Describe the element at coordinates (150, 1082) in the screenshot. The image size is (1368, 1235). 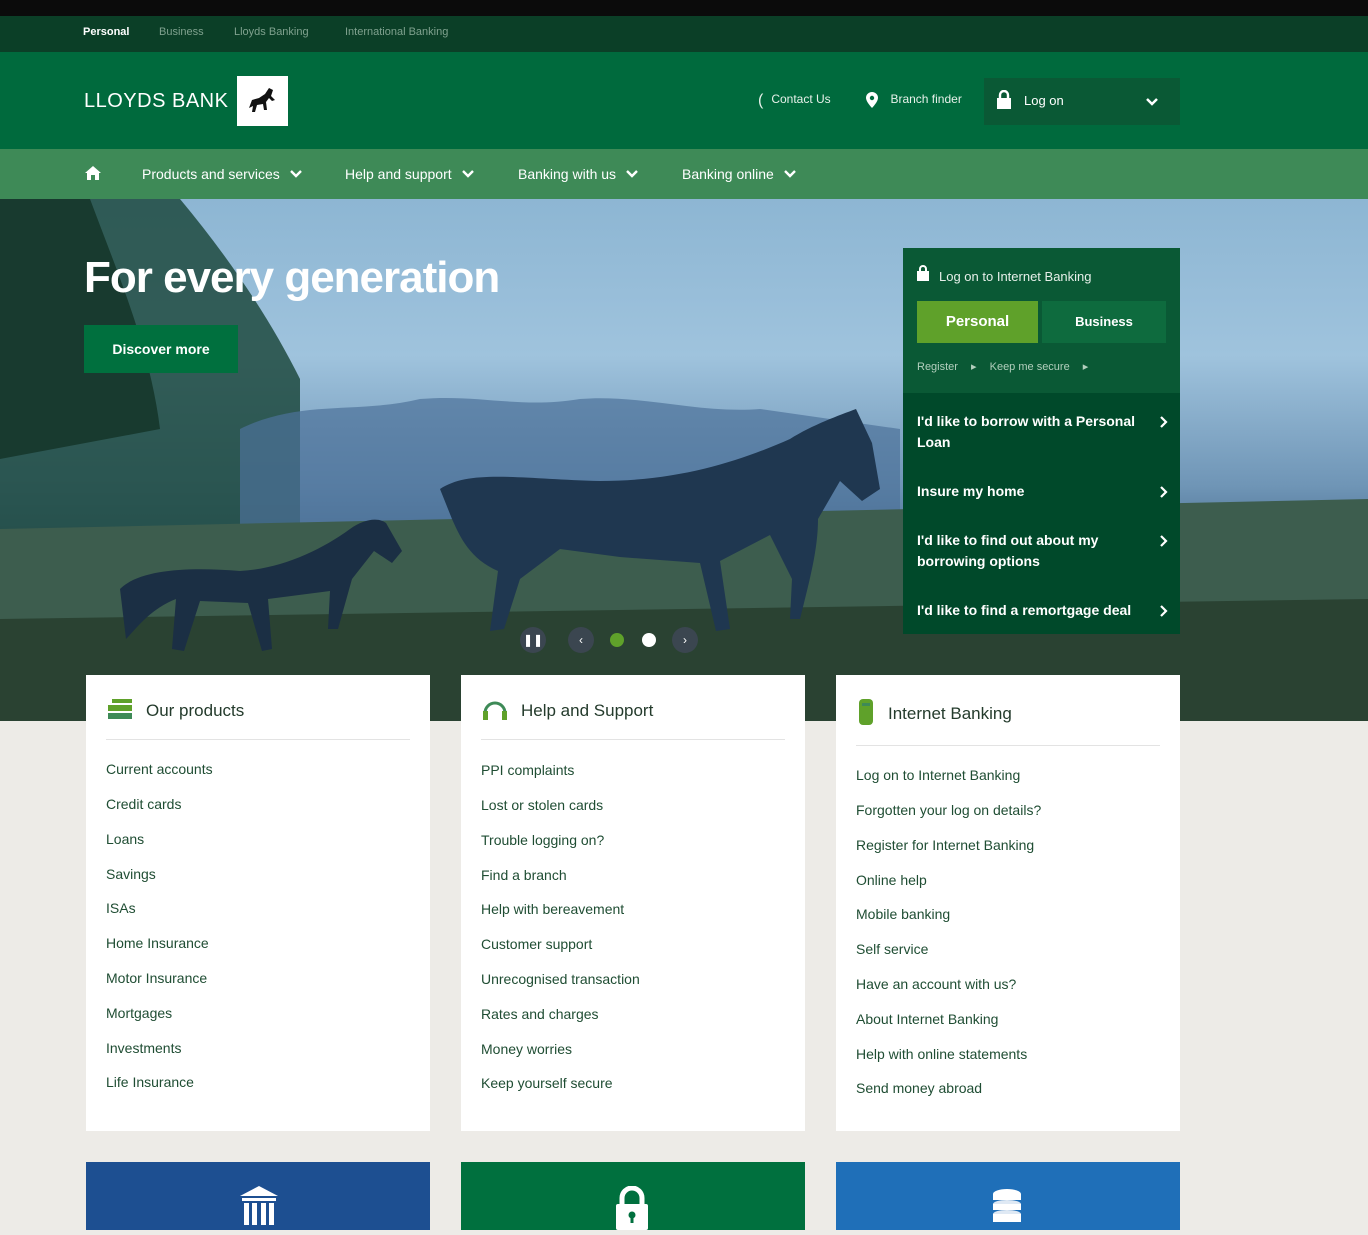
I see `link-life-insurance: Life Insurance` at that location.